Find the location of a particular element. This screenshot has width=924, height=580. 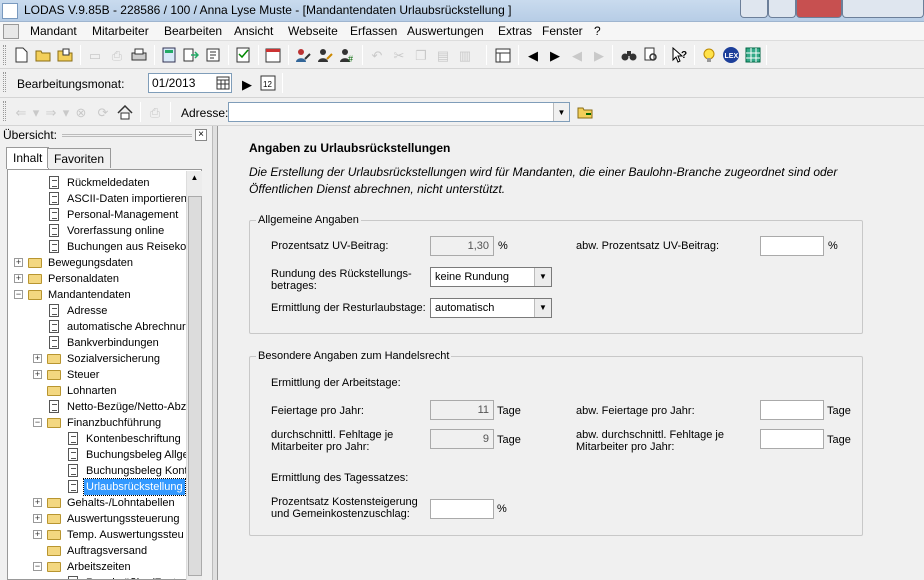

tab-inhalt: Inhalt is located at coordinates (28, 158).